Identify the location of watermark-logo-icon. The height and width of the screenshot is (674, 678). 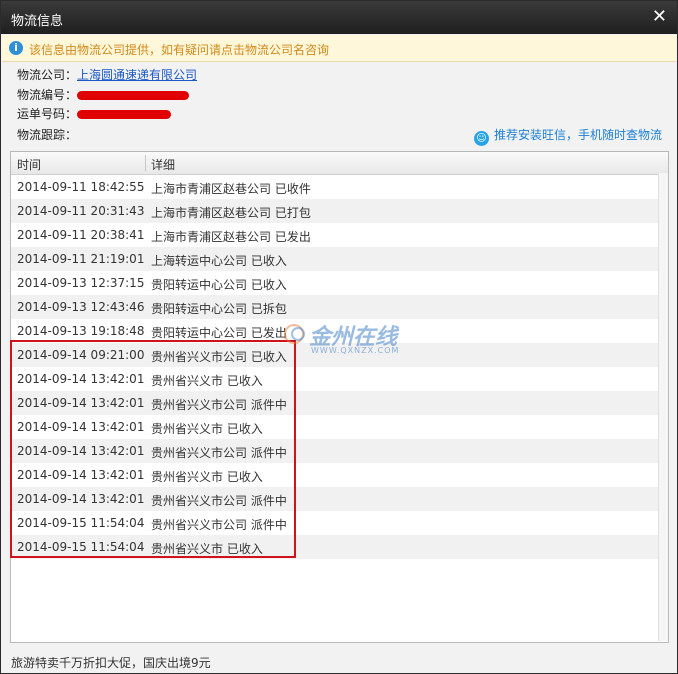
(294, 334).